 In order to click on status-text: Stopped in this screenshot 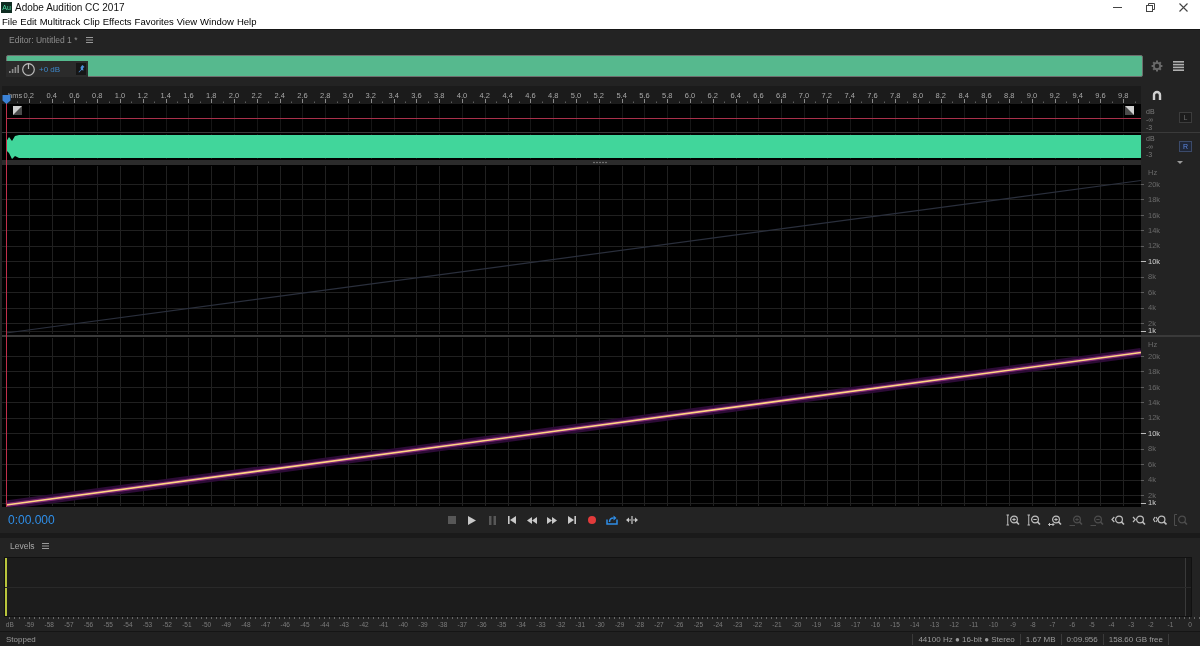, I will do `click(20, 639)`.